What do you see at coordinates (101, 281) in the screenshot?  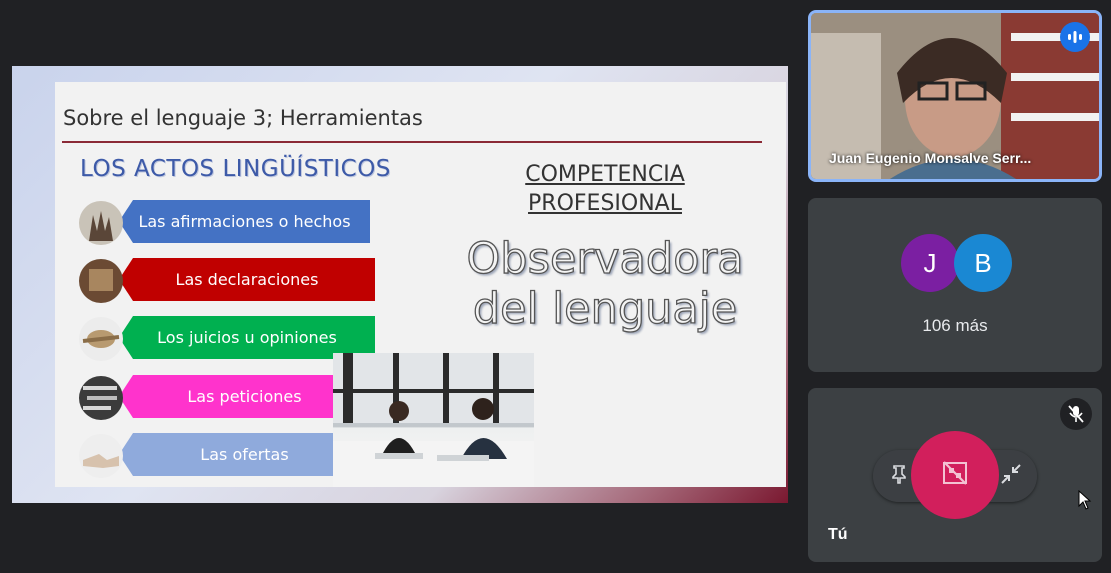 I see `document-thumbnail` at bounding box center [101, 281].